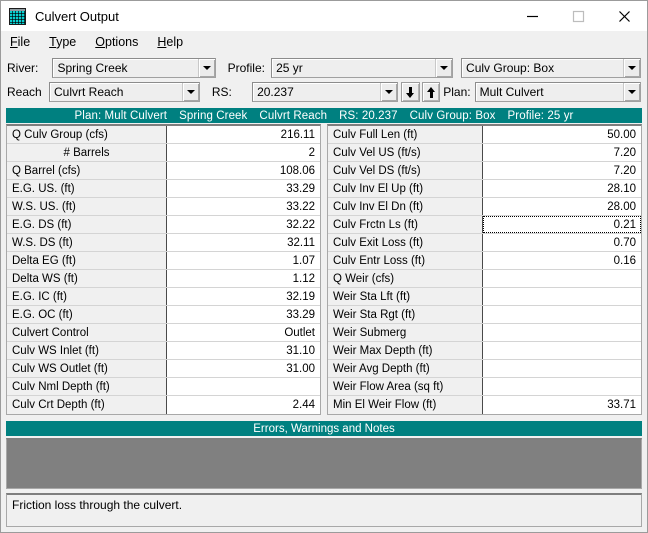 The height and width of the screenshot is (533, 648). Describe the element at coordinates (243, 170) in the screenshot. I see `row-value: 108.06` at that location.